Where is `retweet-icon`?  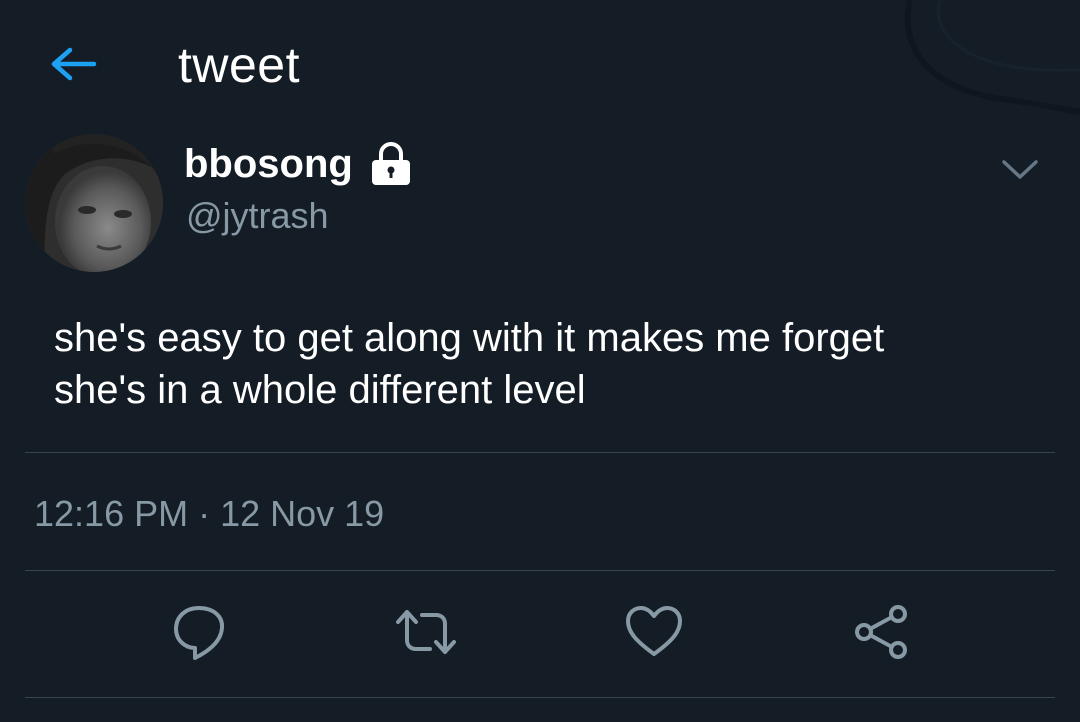 retweet-icon is located at coordinates (426, 632).